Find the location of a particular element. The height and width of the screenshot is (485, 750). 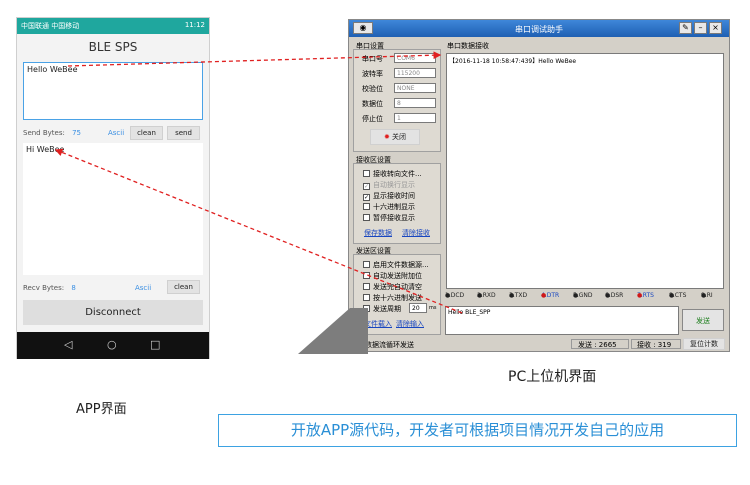

status-bar: 中国联通 中国移动 11:12 is located at coordinates (113, 26).